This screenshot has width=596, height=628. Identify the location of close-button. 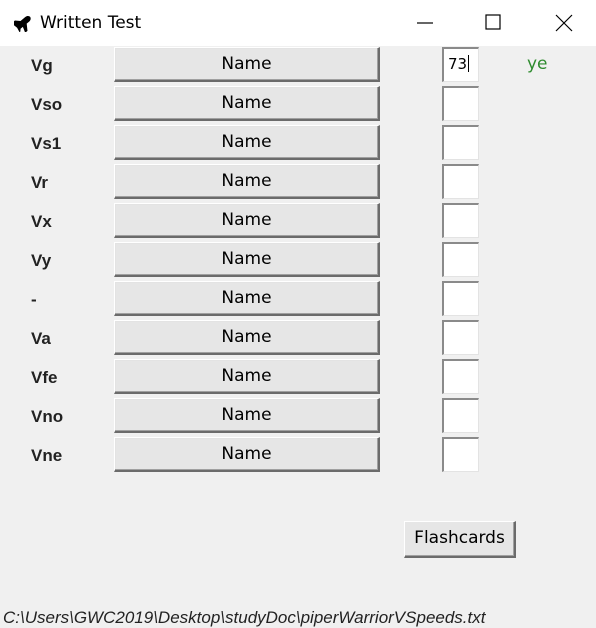
(564, 23).